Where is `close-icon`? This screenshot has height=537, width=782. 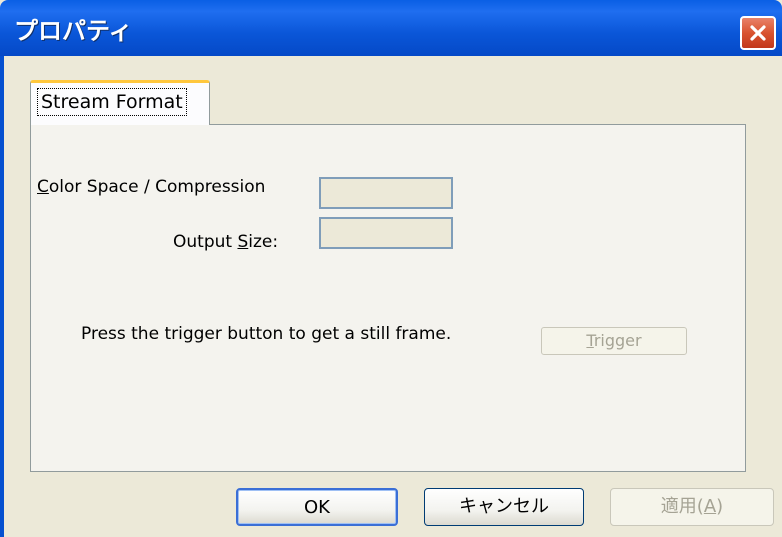
close-icon is located at coordinates (758, 33).